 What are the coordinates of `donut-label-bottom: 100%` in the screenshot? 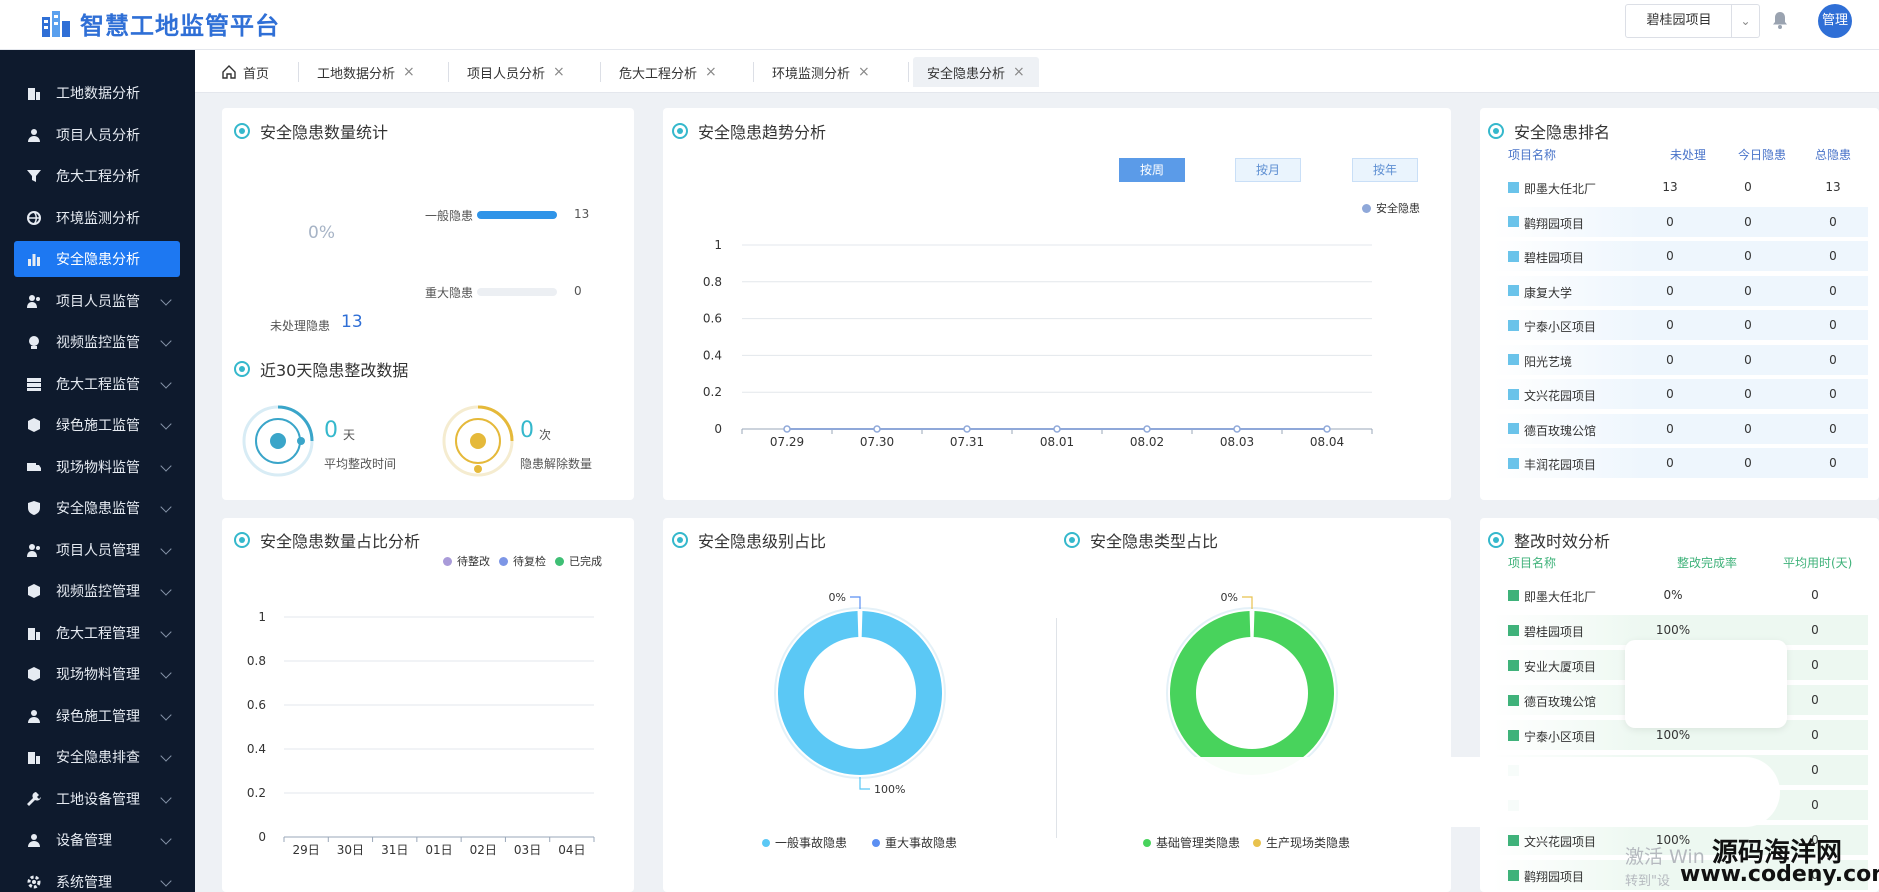 It's located at (889, 789).